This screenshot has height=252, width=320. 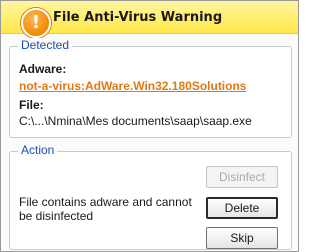 I want to click on action-legend: Action, so click(x=38, y=150).